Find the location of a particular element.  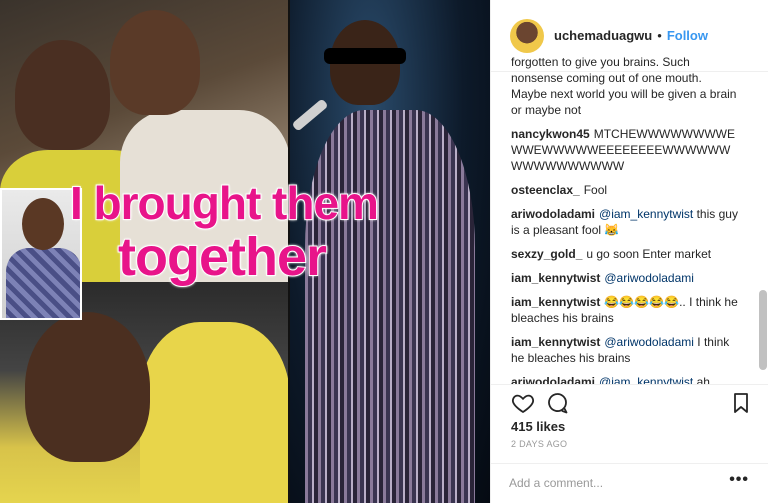

post-timestamp: 2 DAYS AGO is located at coordinates (539, 444).